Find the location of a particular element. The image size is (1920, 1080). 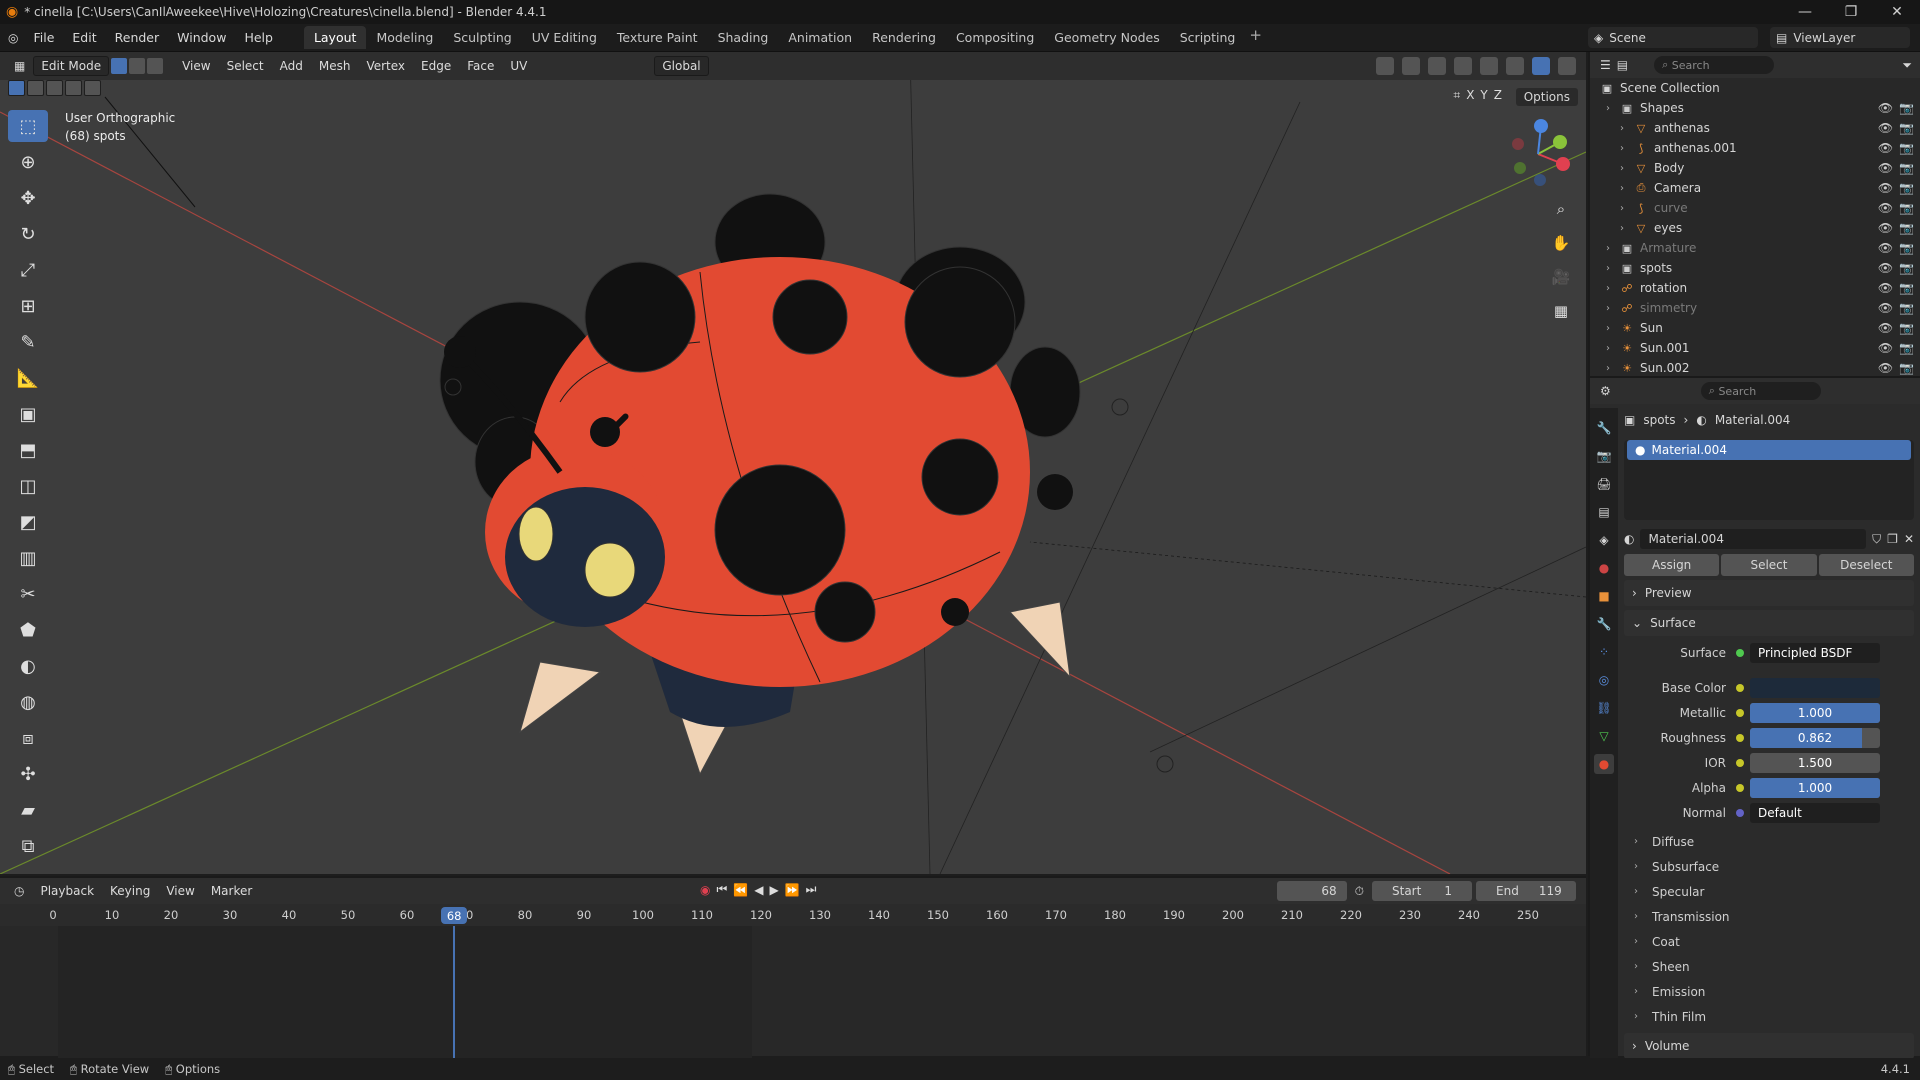

visibility-icon is located at coordinates (1385, 66).